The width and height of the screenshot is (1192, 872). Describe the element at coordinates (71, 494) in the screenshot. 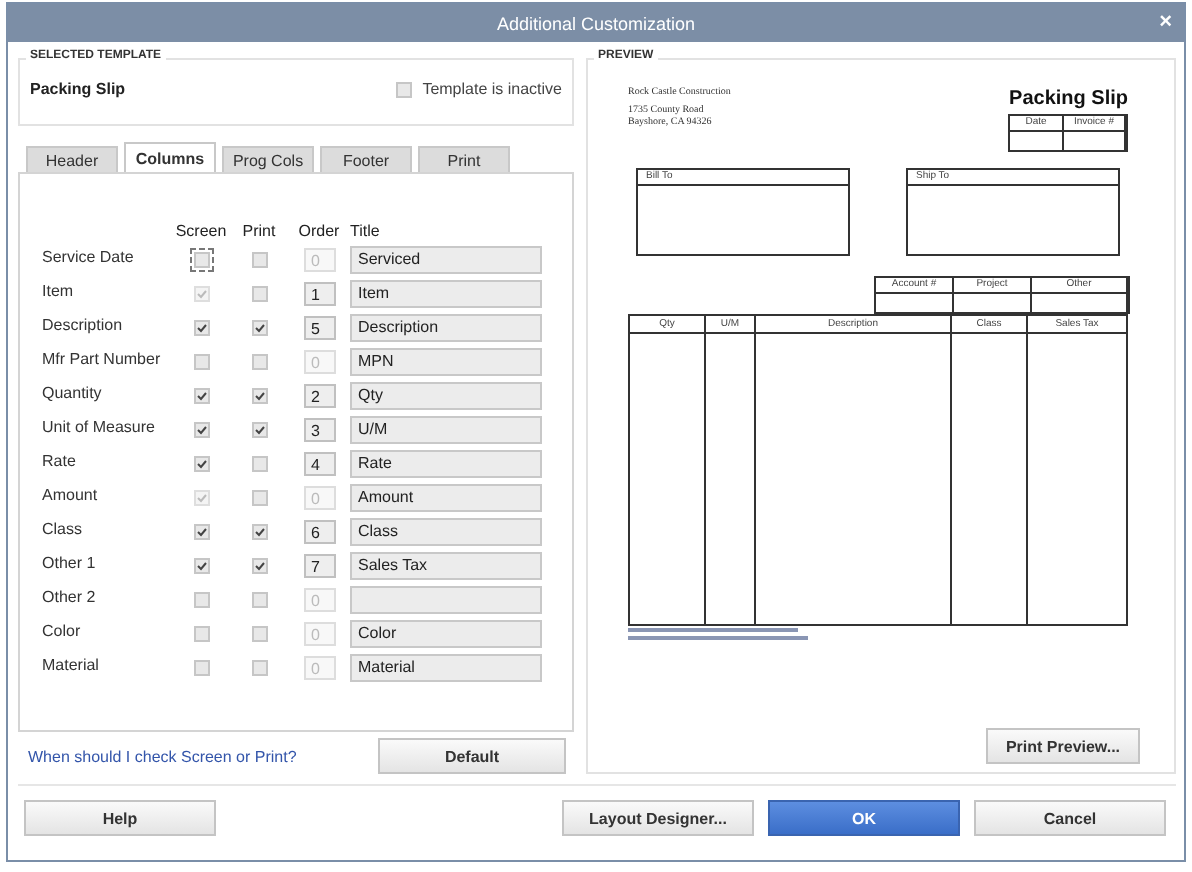

I see `row-label: Amount` at that location.